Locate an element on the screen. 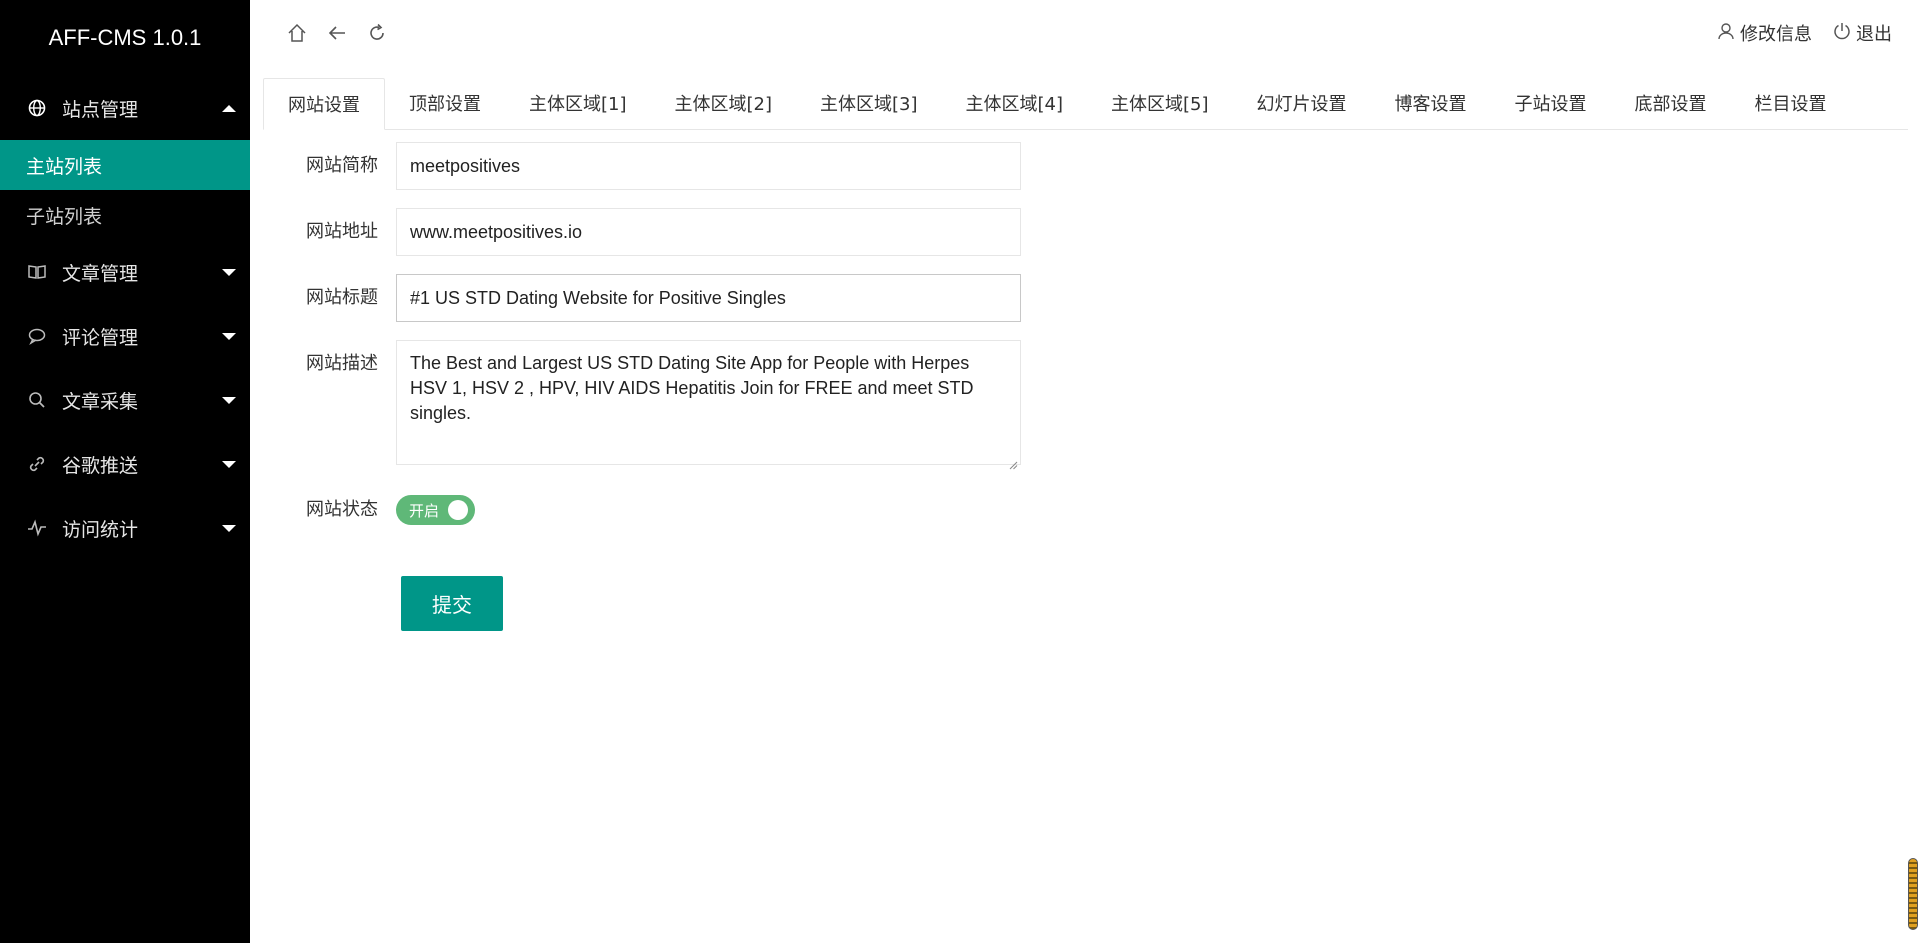  form-row-site-status: 网站状态 开启 is located at coordinates (369, 510).